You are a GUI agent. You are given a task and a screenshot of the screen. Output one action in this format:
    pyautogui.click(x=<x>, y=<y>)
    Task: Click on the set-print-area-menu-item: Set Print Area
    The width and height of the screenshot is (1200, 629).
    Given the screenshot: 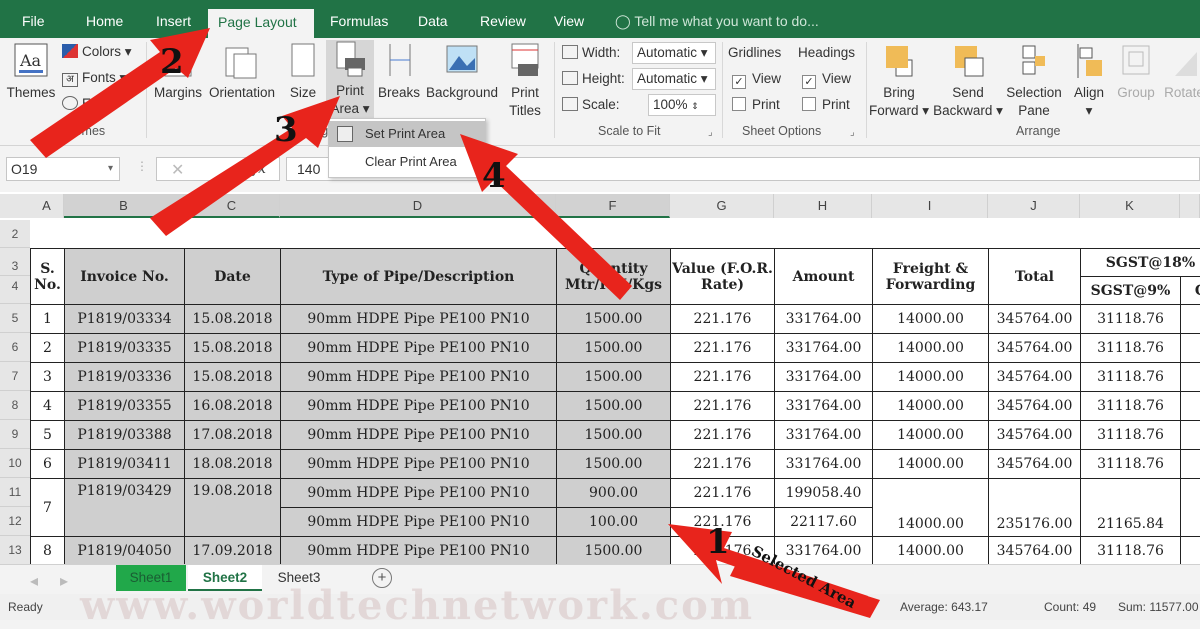 What is the action you would take?
    pyautogui.click(x=407, y=134)
    